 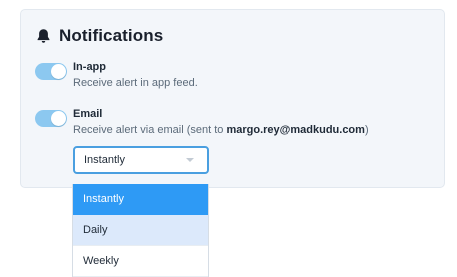 What do you see at coordinates (104, 160) in the screenshot?
I see `frequency-select-value: Instantly` at bounding box center [104, 160].